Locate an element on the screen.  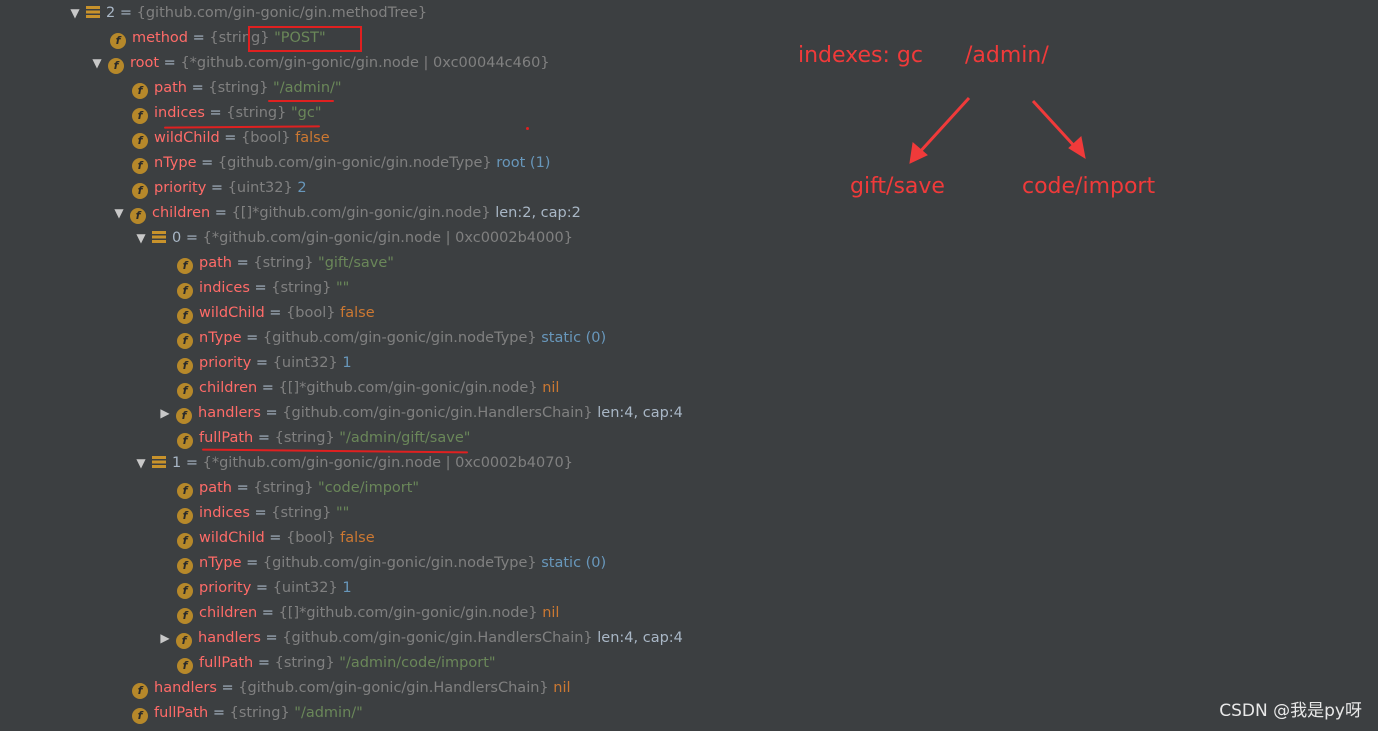
variable-value: 1 is located at coordinates (347, 588).